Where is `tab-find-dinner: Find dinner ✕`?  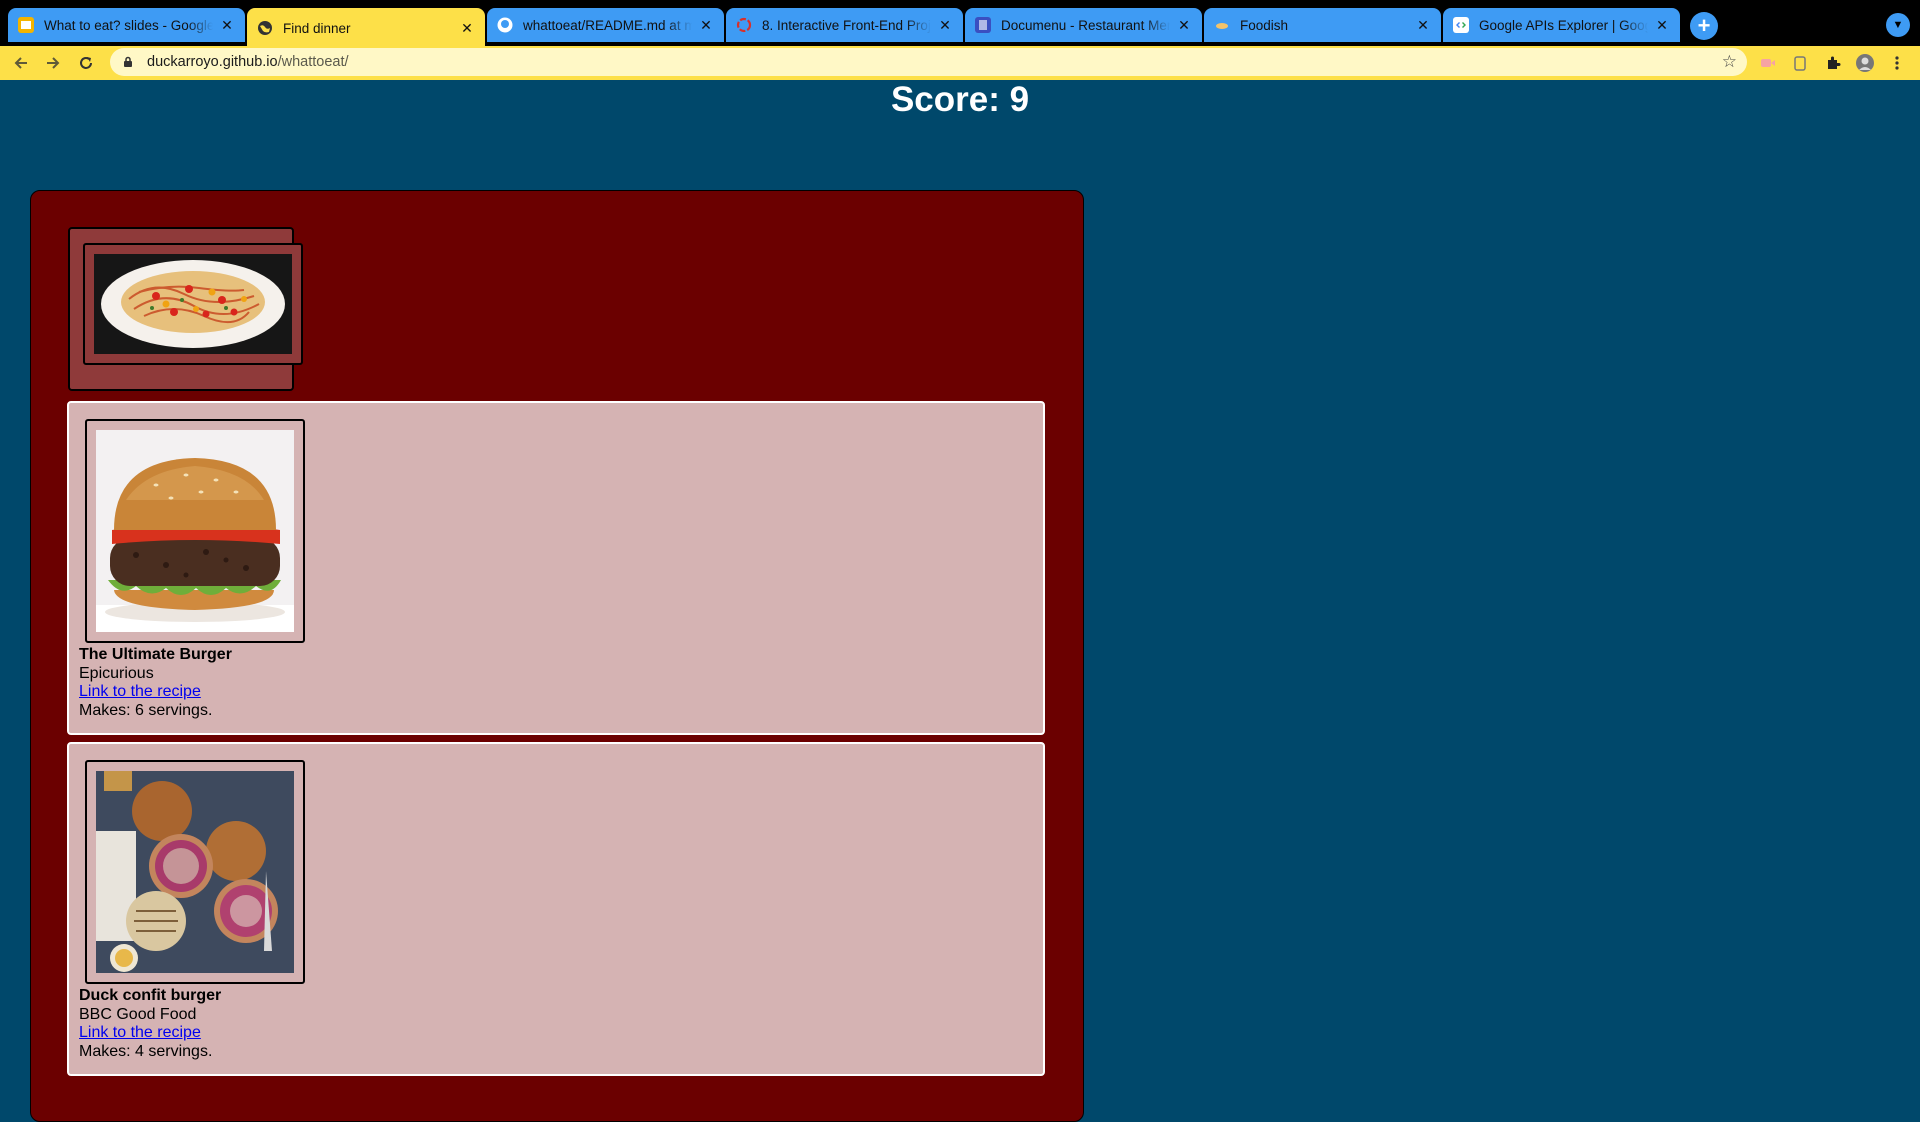
tab-find-dinner: Find dinner ✕ is located at coordinates (366, 28).